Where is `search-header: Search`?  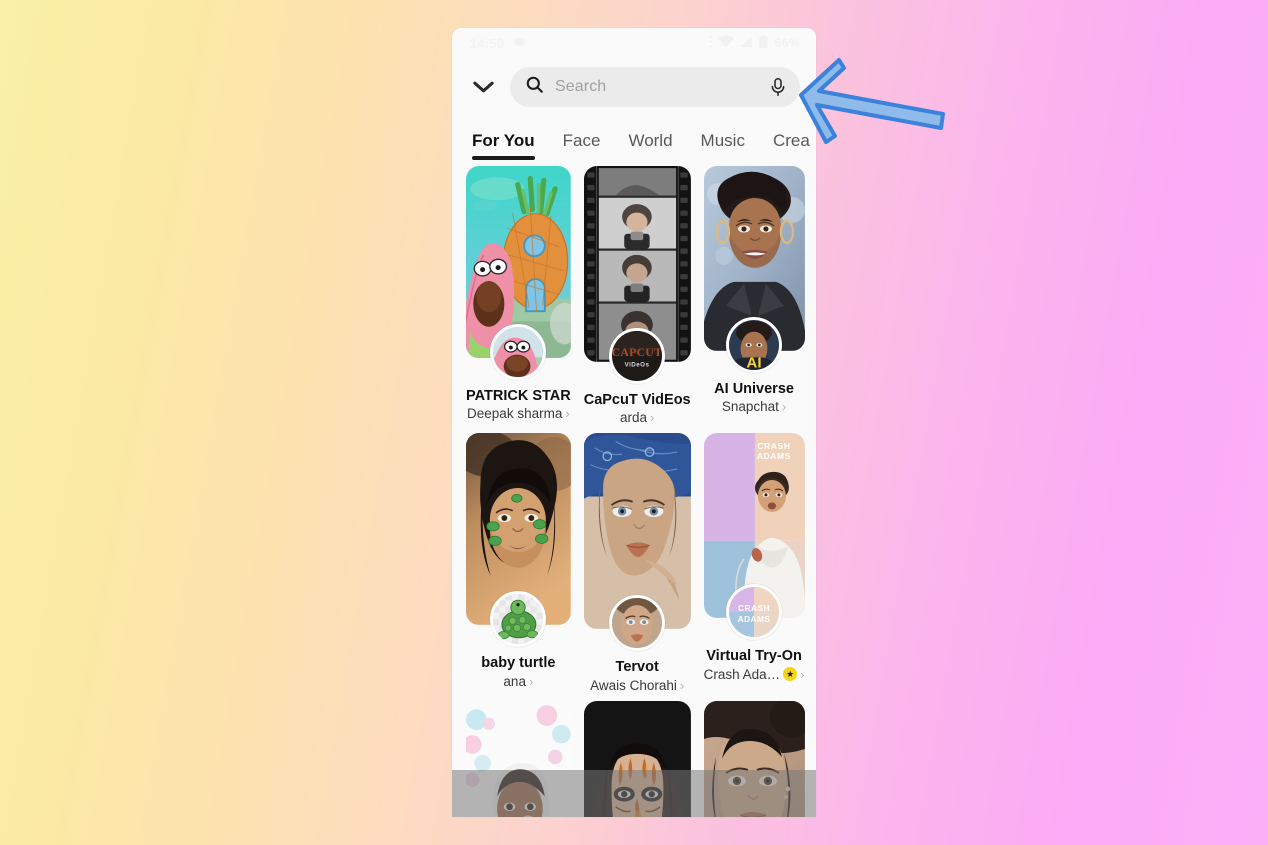
search-header: Search is located at coordinates (634, 87).